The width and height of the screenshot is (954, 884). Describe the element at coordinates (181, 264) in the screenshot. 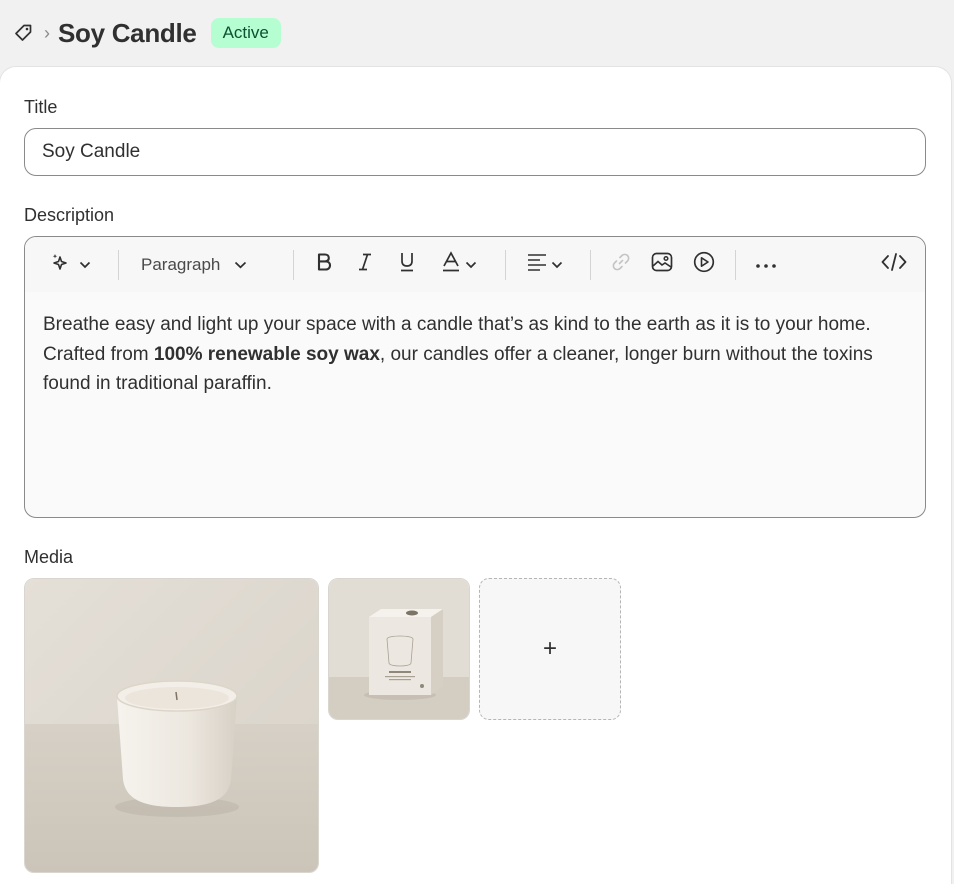

I see `format-select-label: Paragraph` at that location.